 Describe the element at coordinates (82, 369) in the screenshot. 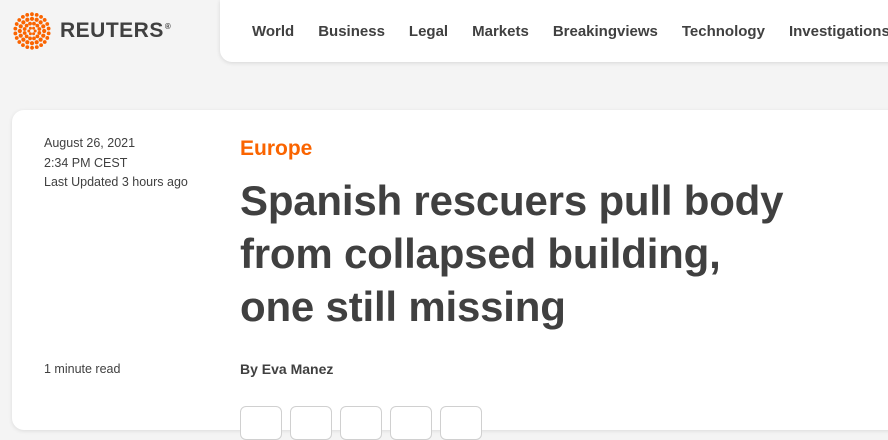

I see `read-time: 1 minute read` at that location.